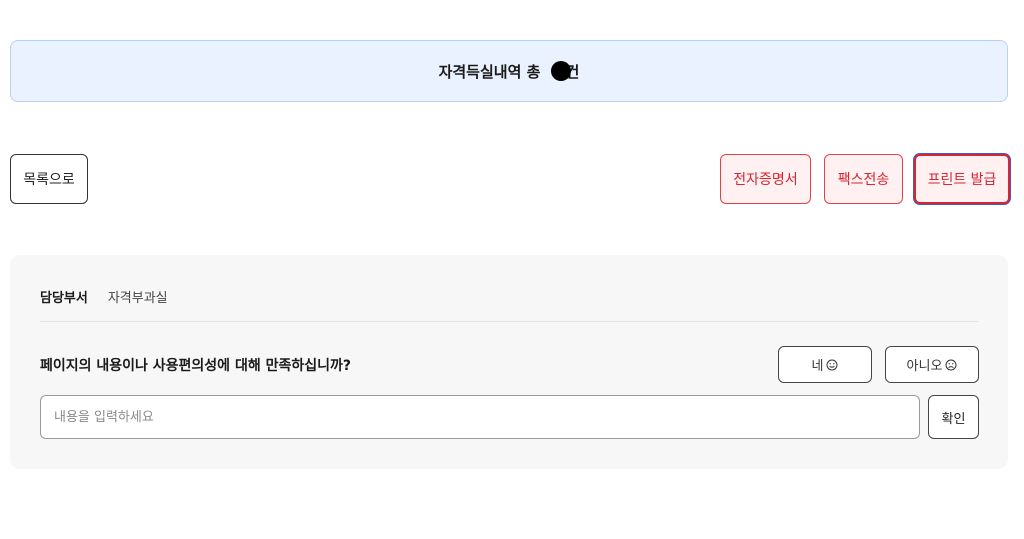 Image resolution: width=1024 pixels, height=539 pixels. I want to click on result-count-prefix: 자격득실내역 총, so click(489, 71).